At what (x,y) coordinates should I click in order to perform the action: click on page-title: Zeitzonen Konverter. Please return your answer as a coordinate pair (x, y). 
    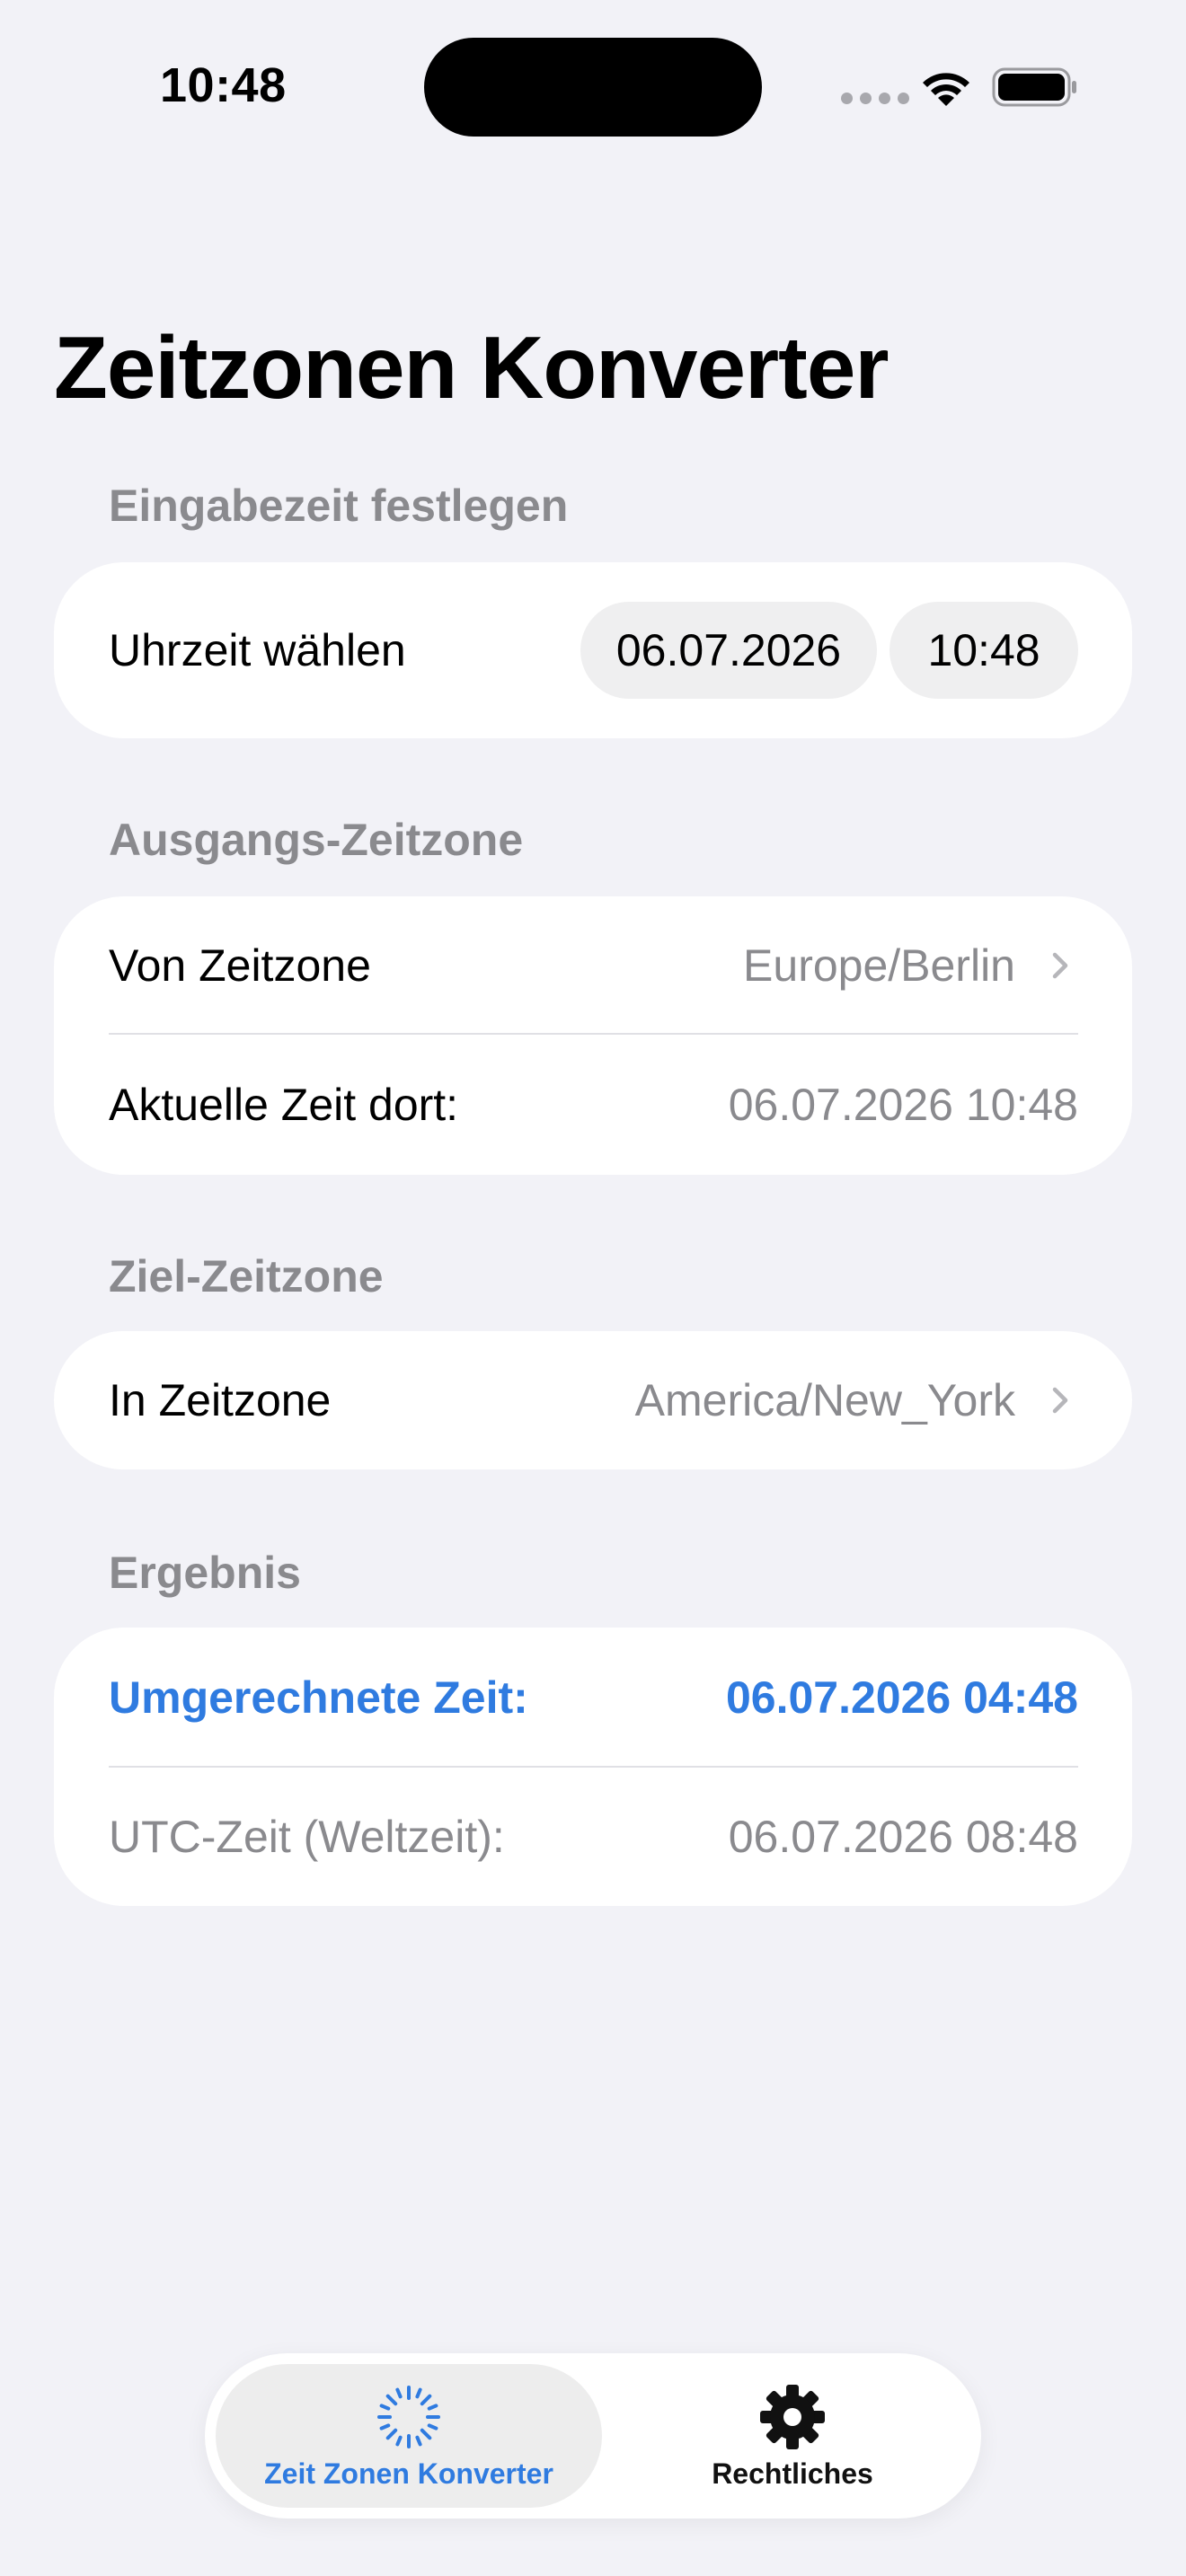
    Looking at the image, I should click on (471, 367).